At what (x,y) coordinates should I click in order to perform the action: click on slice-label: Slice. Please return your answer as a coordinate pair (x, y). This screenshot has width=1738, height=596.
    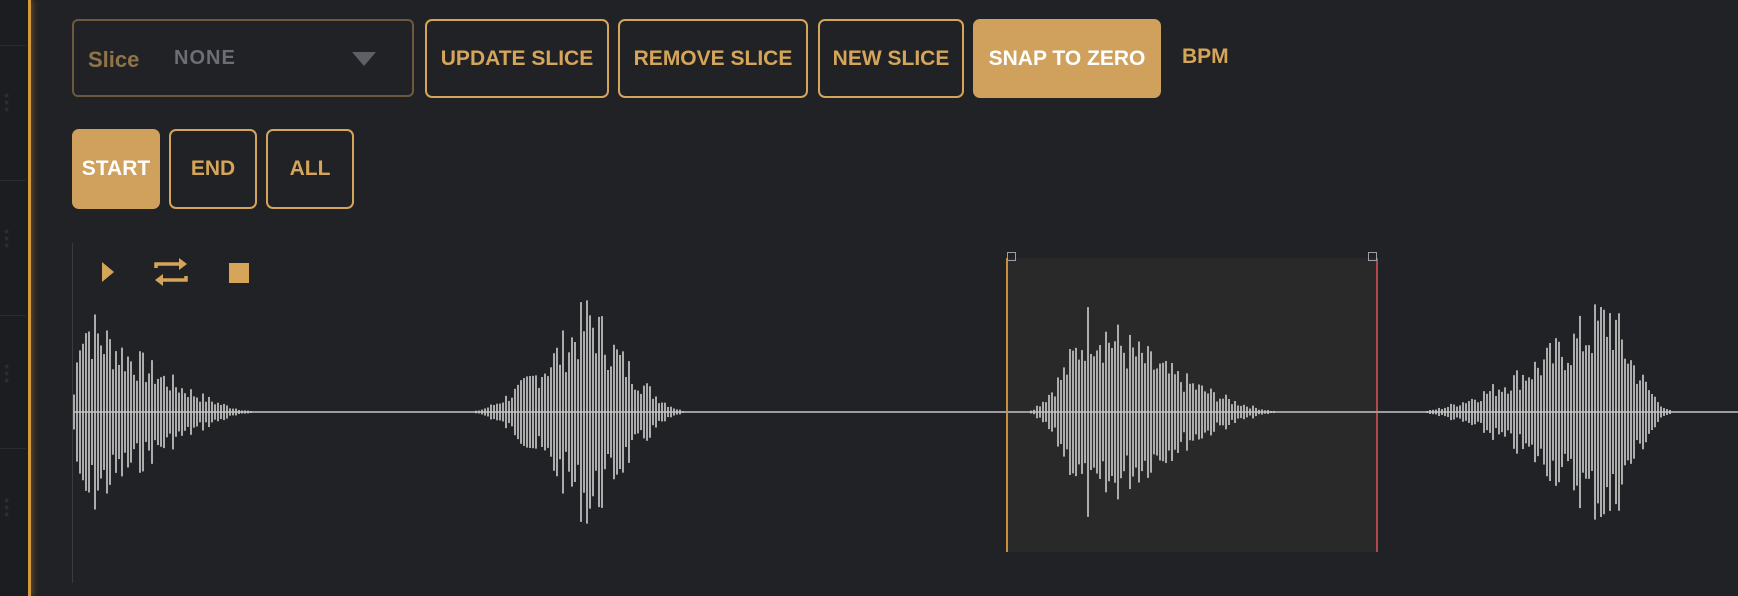
    Looking at the image, I should click on (114, 59).